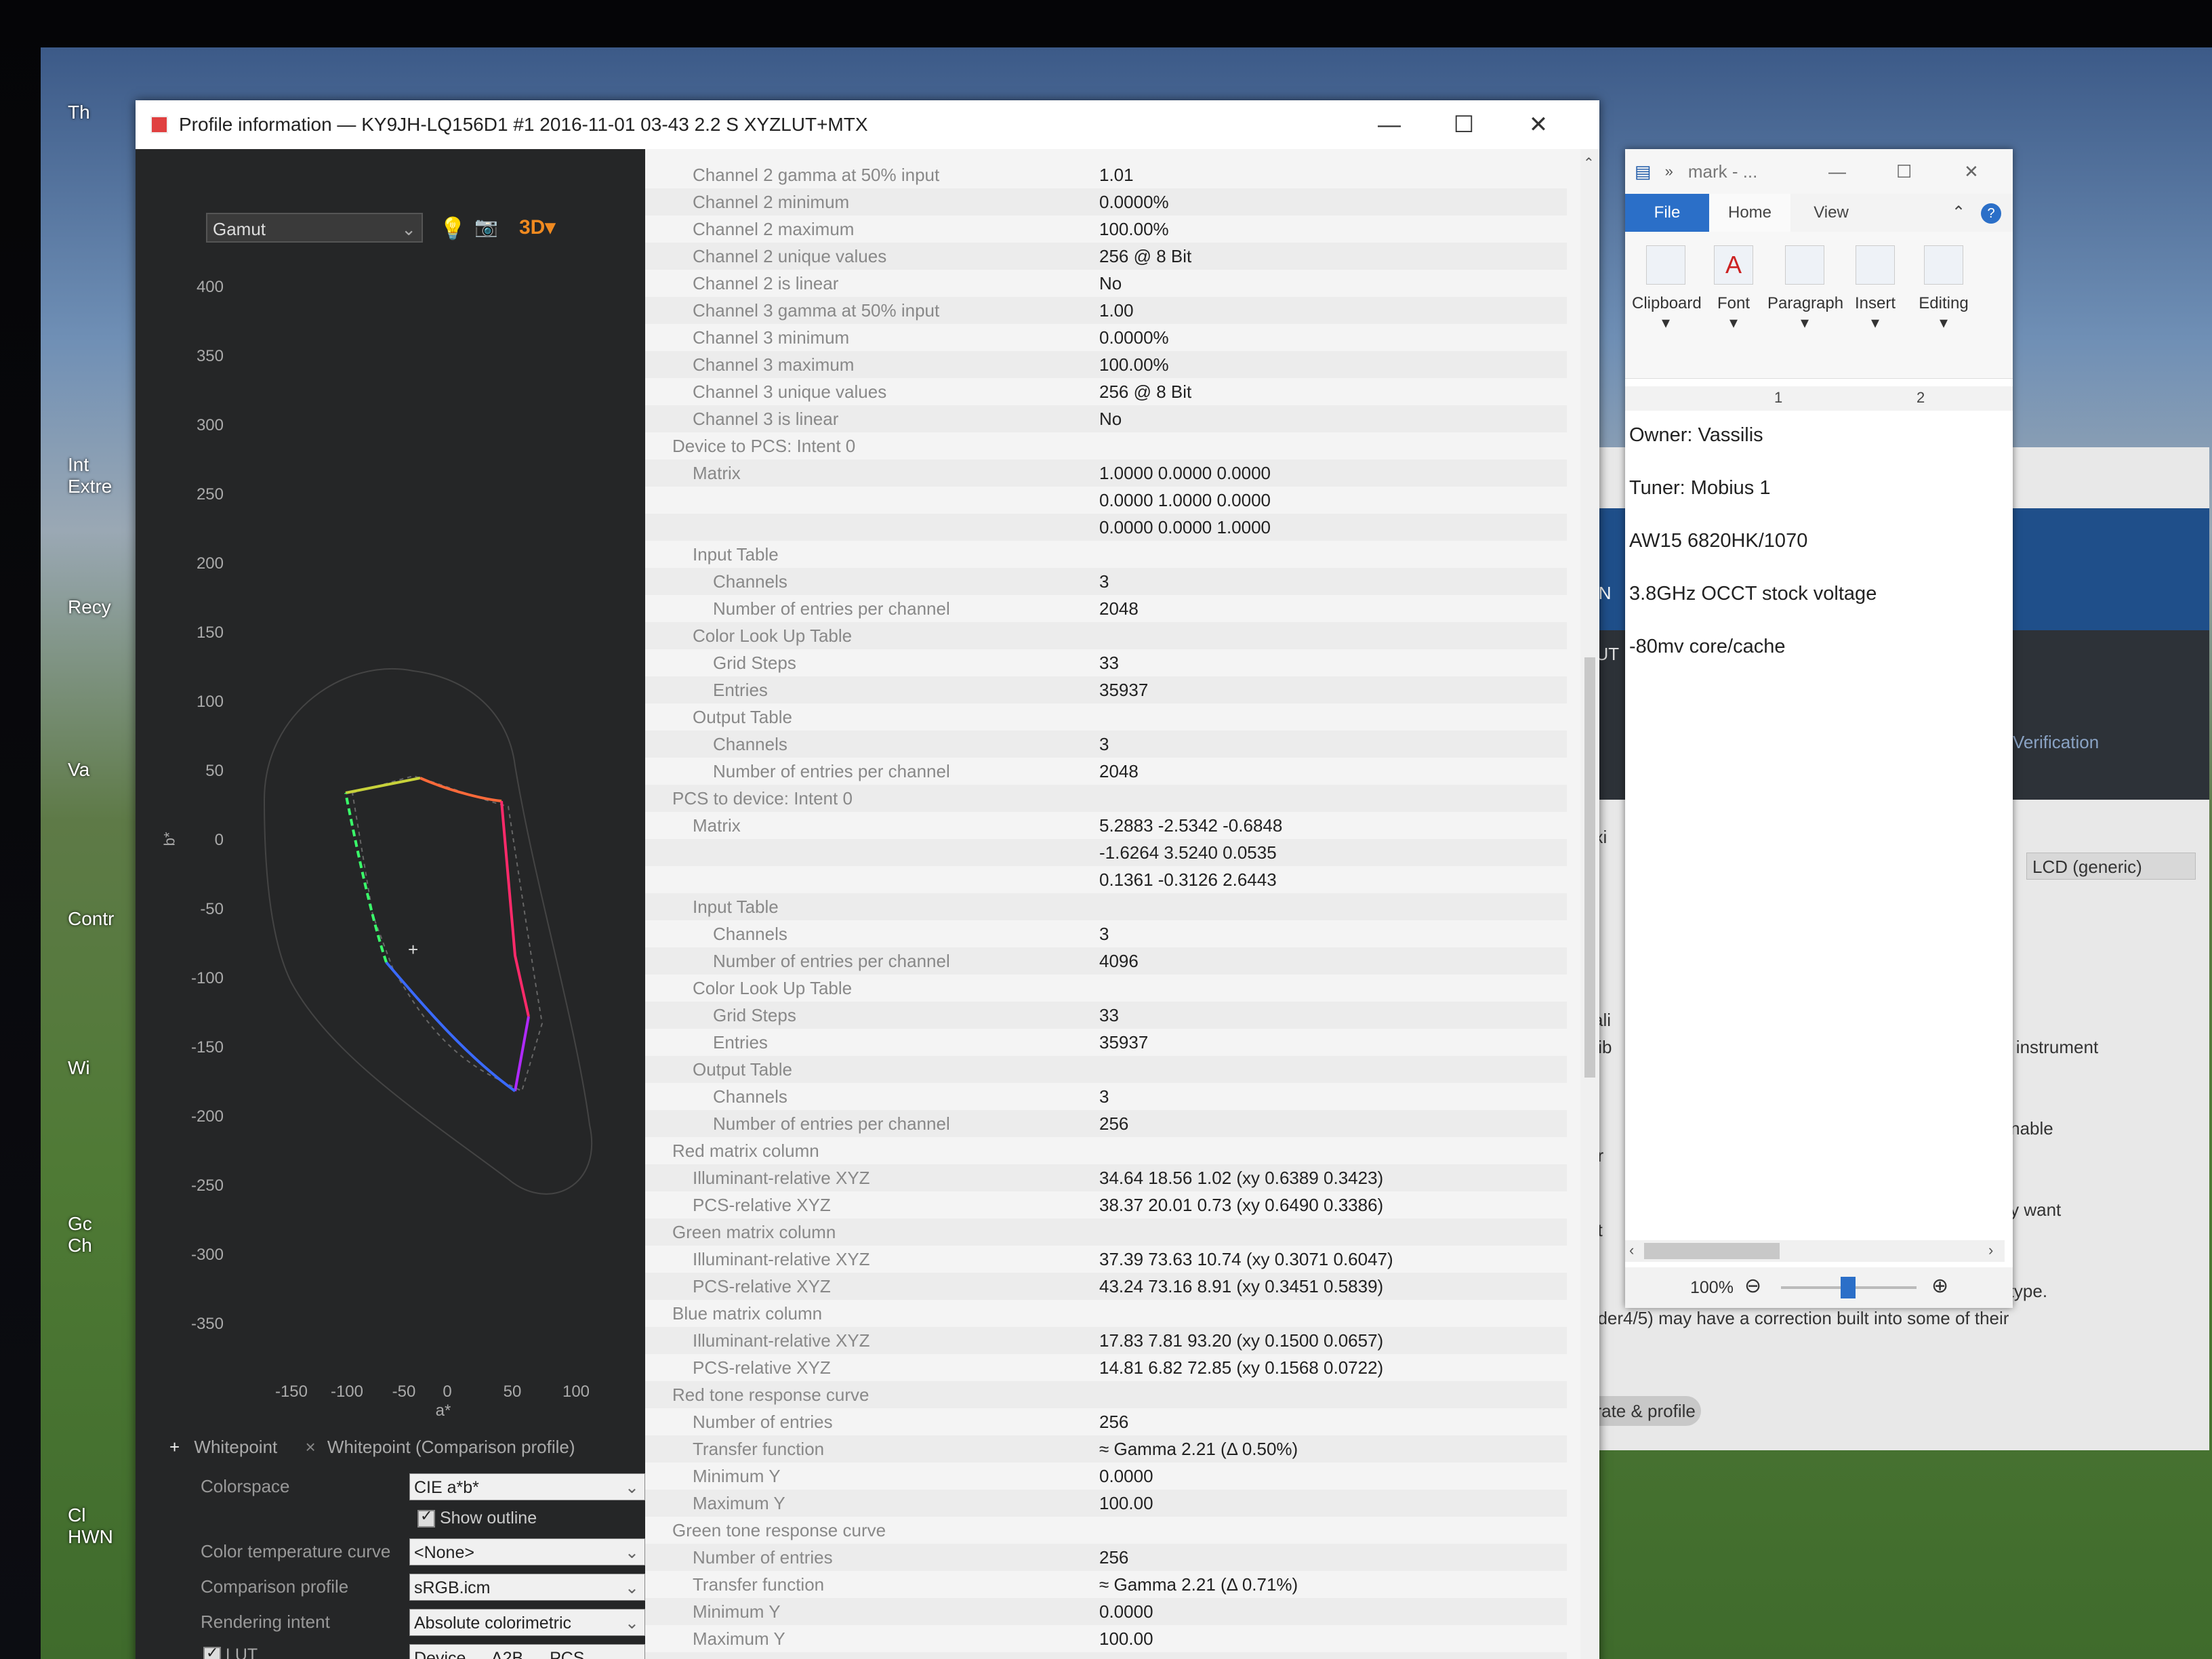  What do you see at coordinates (1106, 771) in the screenshot?
I see `detail-row: Number of entries per channel 2048` at bounding box center [1106, 771].